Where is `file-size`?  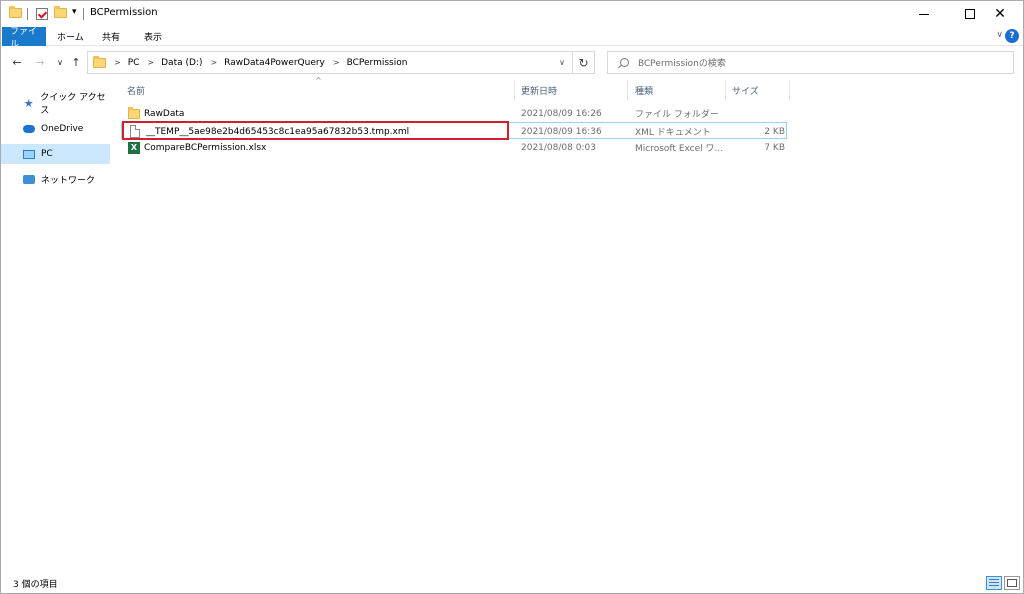 file-size is located at coordinates (758, 113).